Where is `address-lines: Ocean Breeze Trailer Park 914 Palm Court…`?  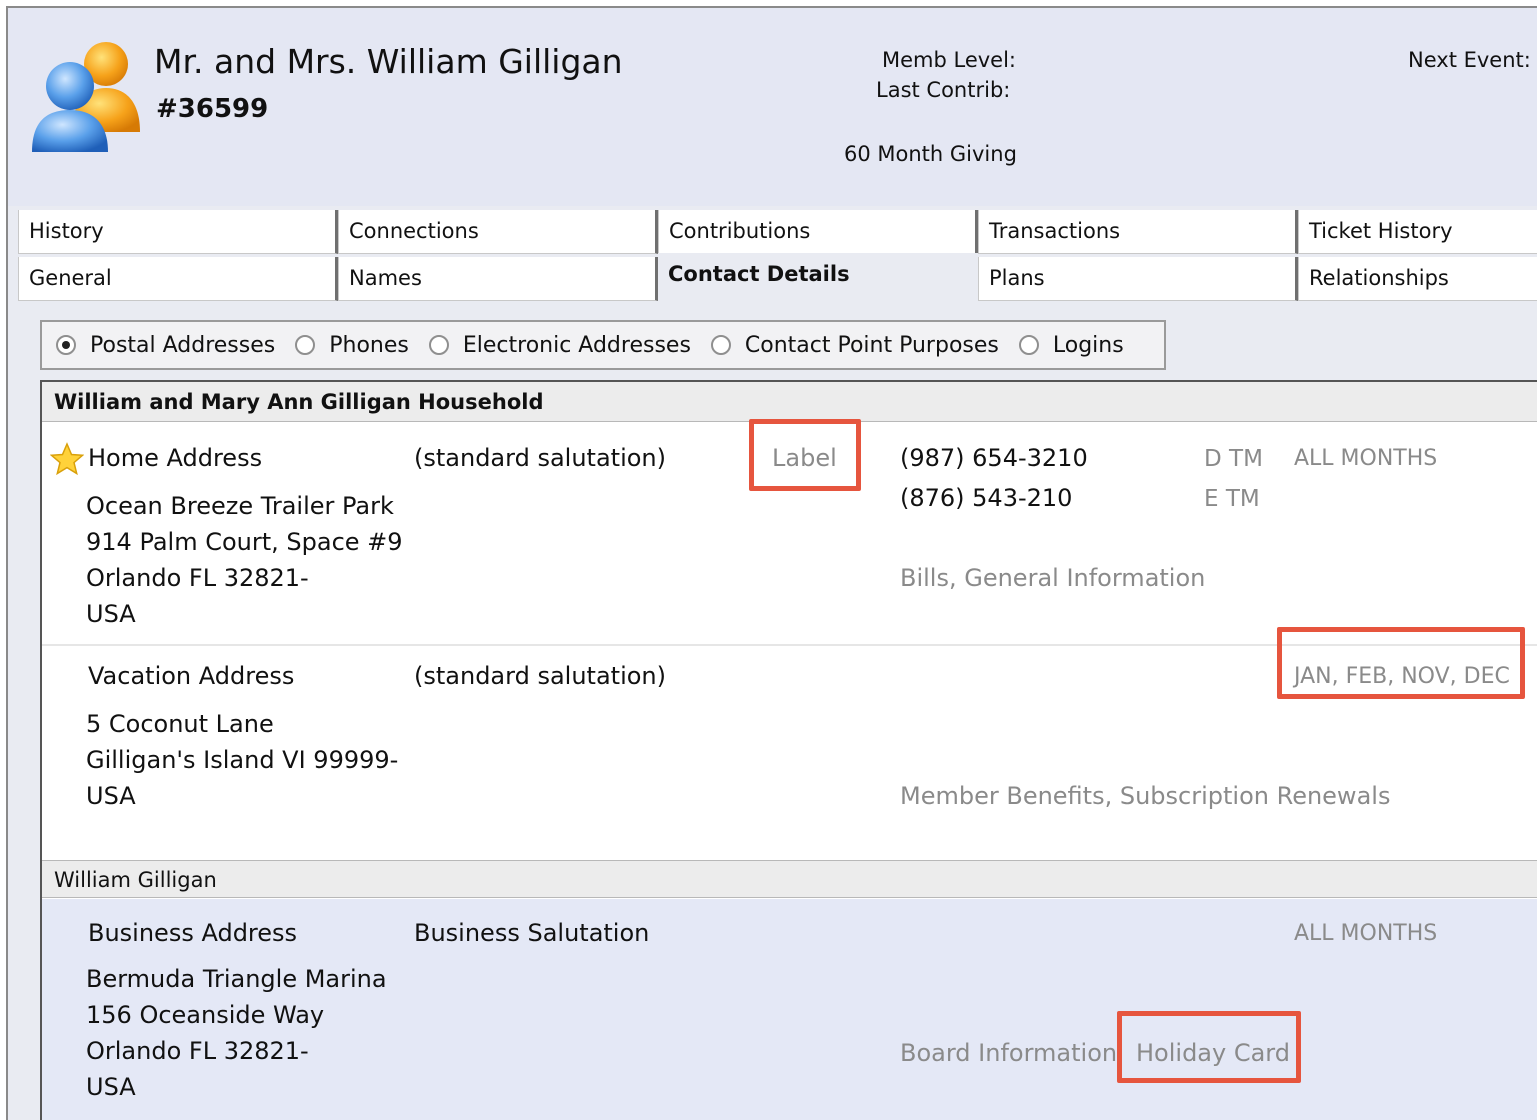 address-lines: Ocean Breeze Trailer Park 914 Palm Court… is located at coordinates (244, 560).